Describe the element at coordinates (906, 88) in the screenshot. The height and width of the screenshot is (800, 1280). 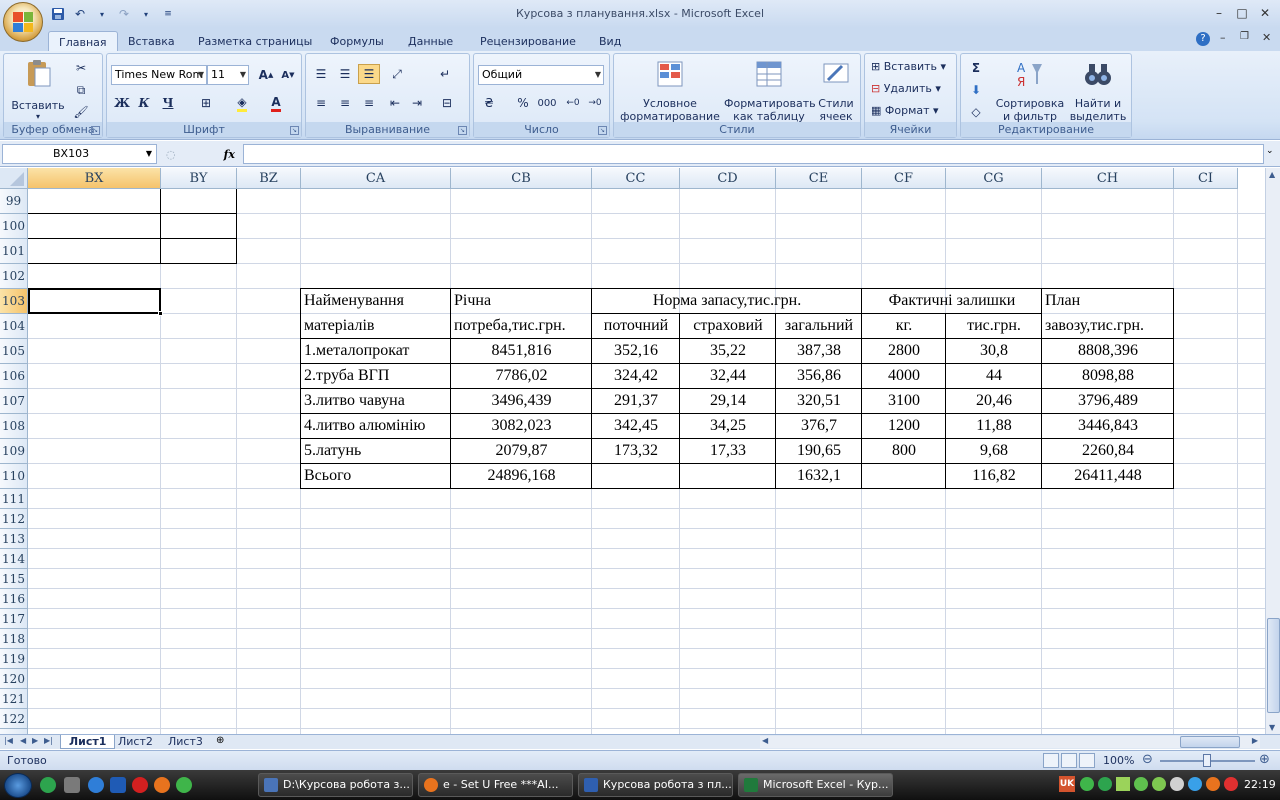
I see `delete-cells-button: ⊟ Удалить ▾` at that location.